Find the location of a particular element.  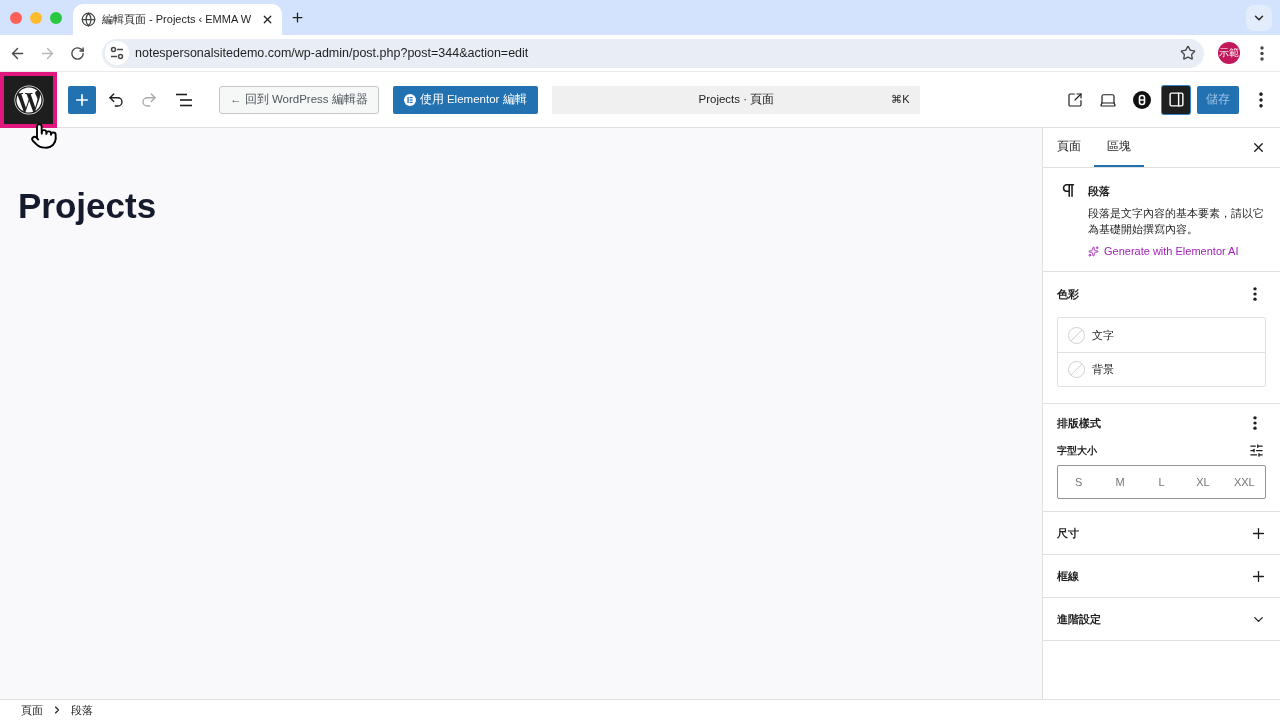

sidebar-panel-icon is located at coordinates (1176, 99).